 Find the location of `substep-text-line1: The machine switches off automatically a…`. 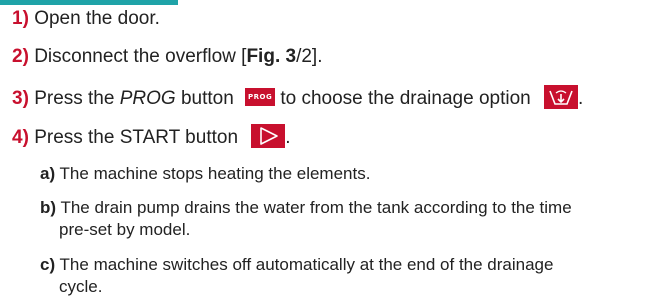

substep-text-line1: The machine switches off automatically a… is located at coordinates (306, 264).